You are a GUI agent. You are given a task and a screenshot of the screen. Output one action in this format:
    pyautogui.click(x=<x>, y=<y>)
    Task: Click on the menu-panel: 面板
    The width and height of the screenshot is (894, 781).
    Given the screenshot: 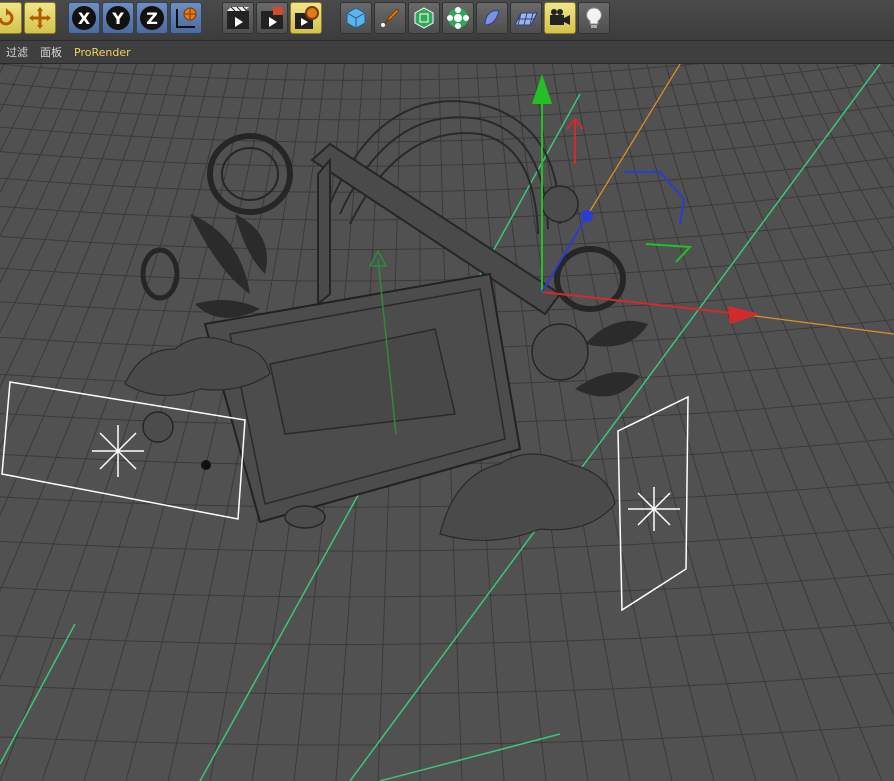 What is the action you would take?
    pyautogui.click(x=51, y=52)
    